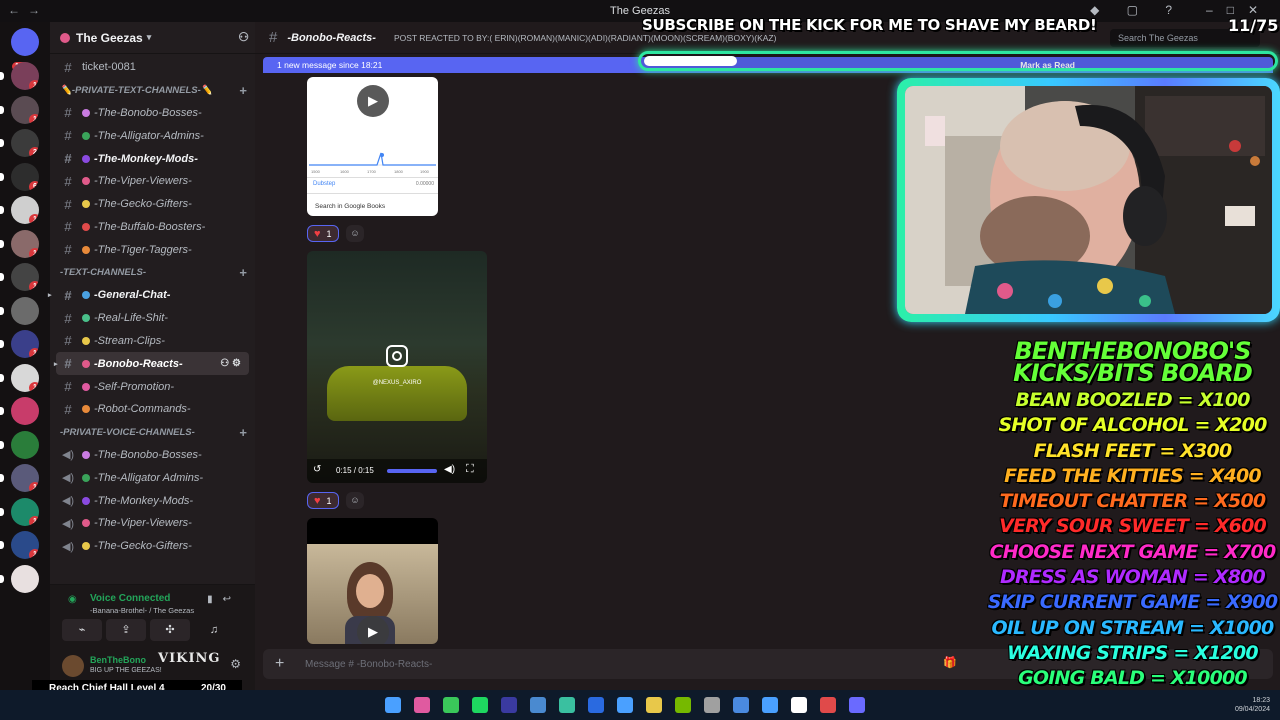  What do you see at coordinates (230, 363) in the screenshot?
I see `channel-settings-icon: ⚇ ⚙` at bounding box center [230, 363].